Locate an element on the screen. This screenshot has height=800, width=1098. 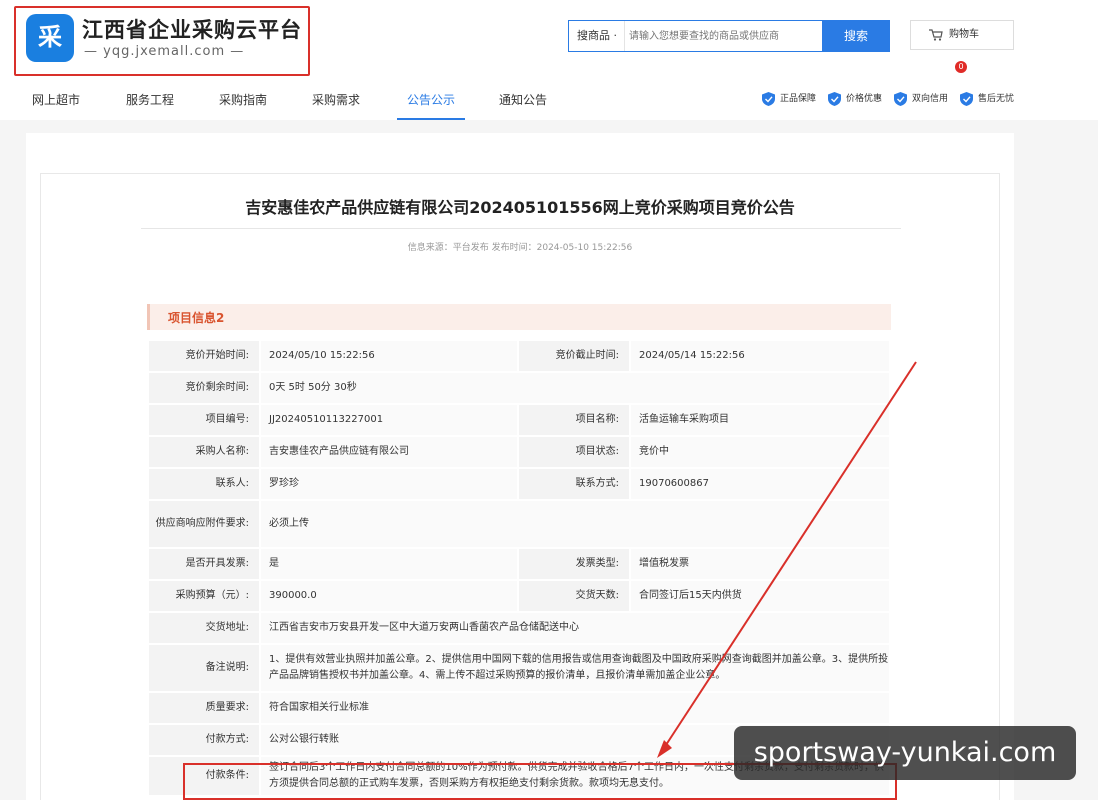
cart-count-badge: 0 is located at coordinates (961, 67).